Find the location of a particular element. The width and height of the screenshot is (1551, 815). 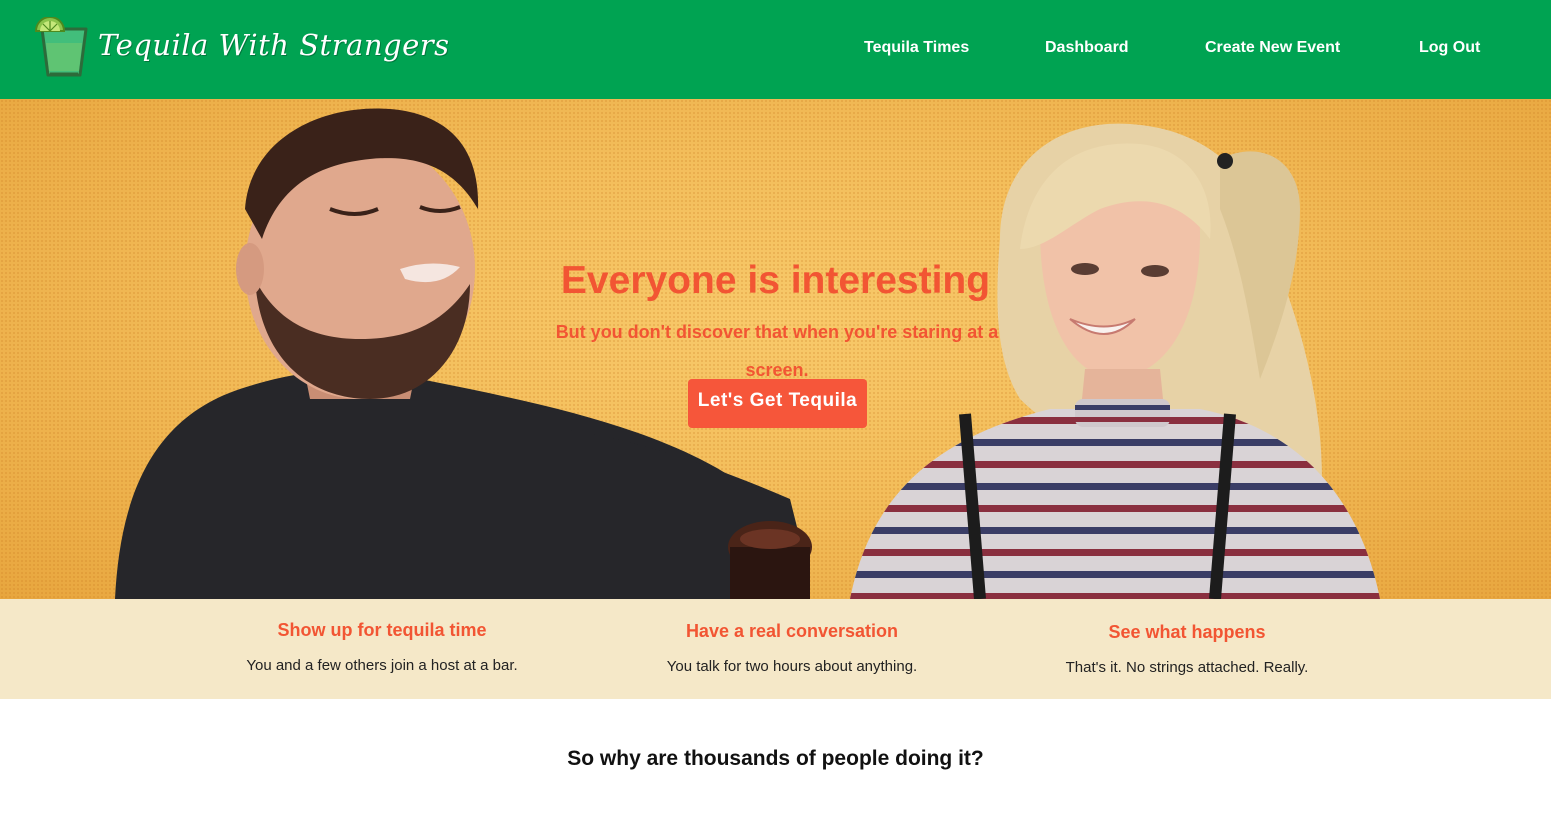

hero-title: Everyone is interesting is located at coordinates (775, 280).